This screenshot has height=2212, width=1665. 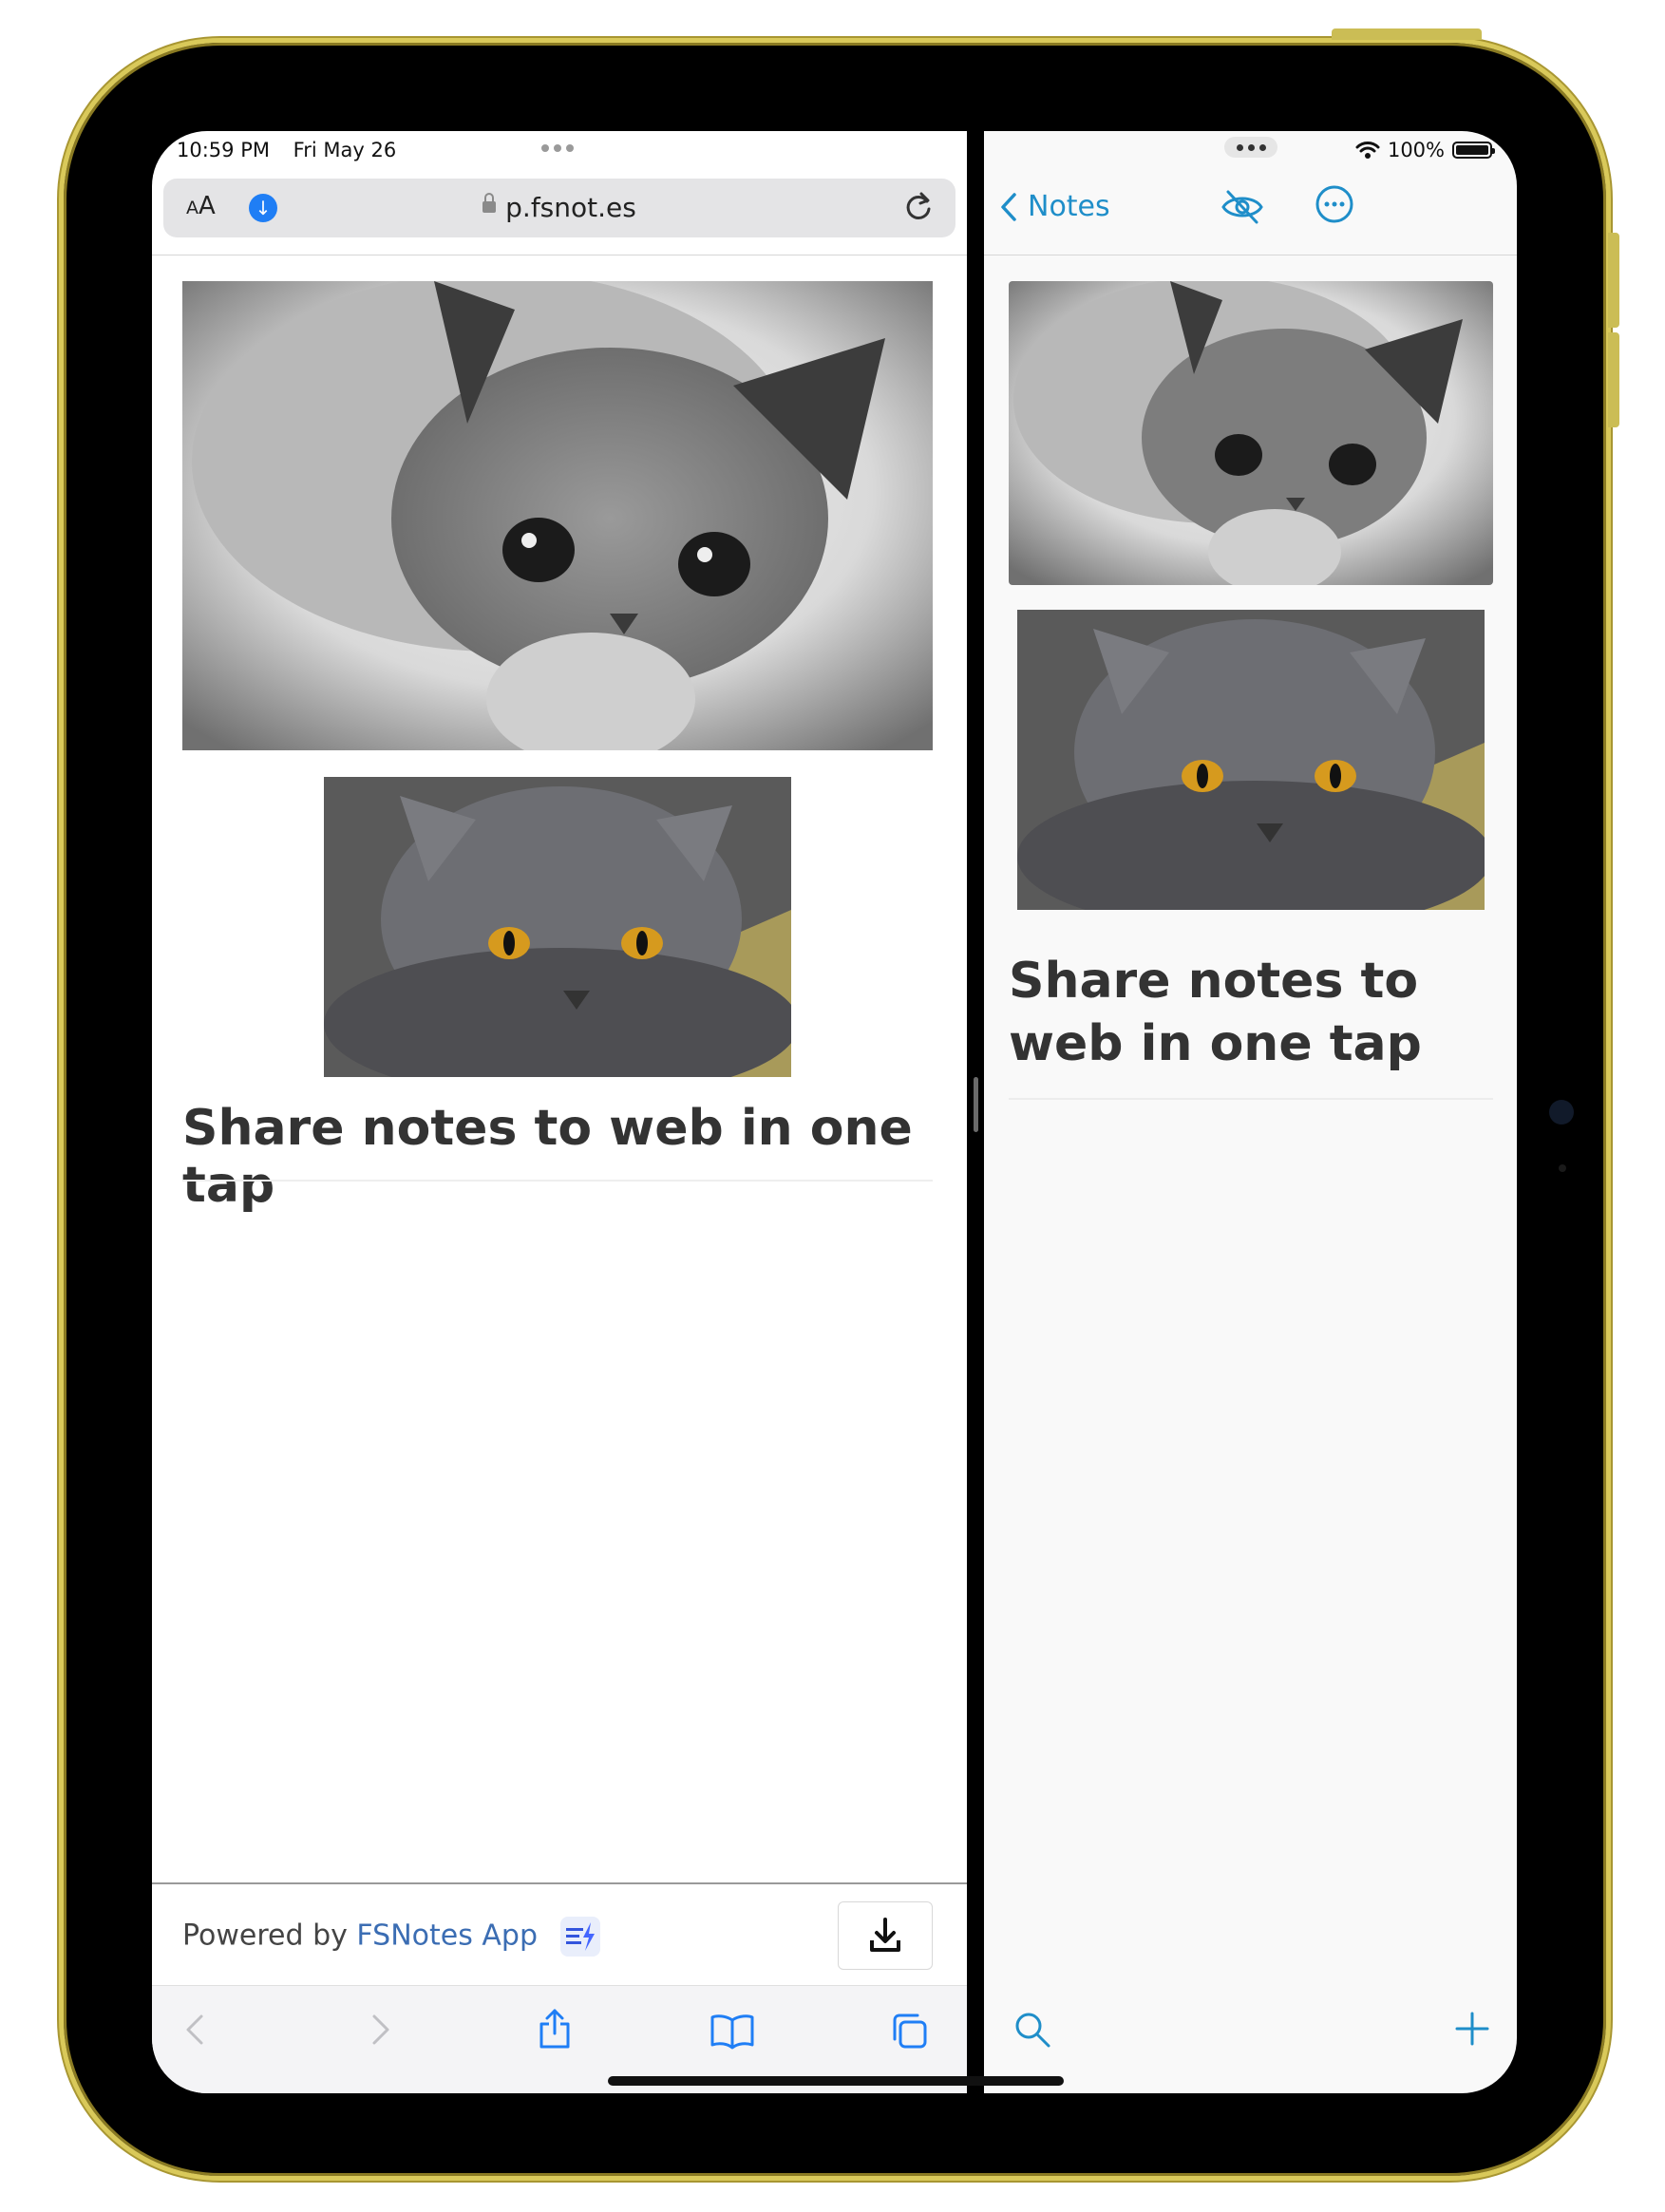 I want to click on status-bar-right: 100%, so click(x=1425, y=150).